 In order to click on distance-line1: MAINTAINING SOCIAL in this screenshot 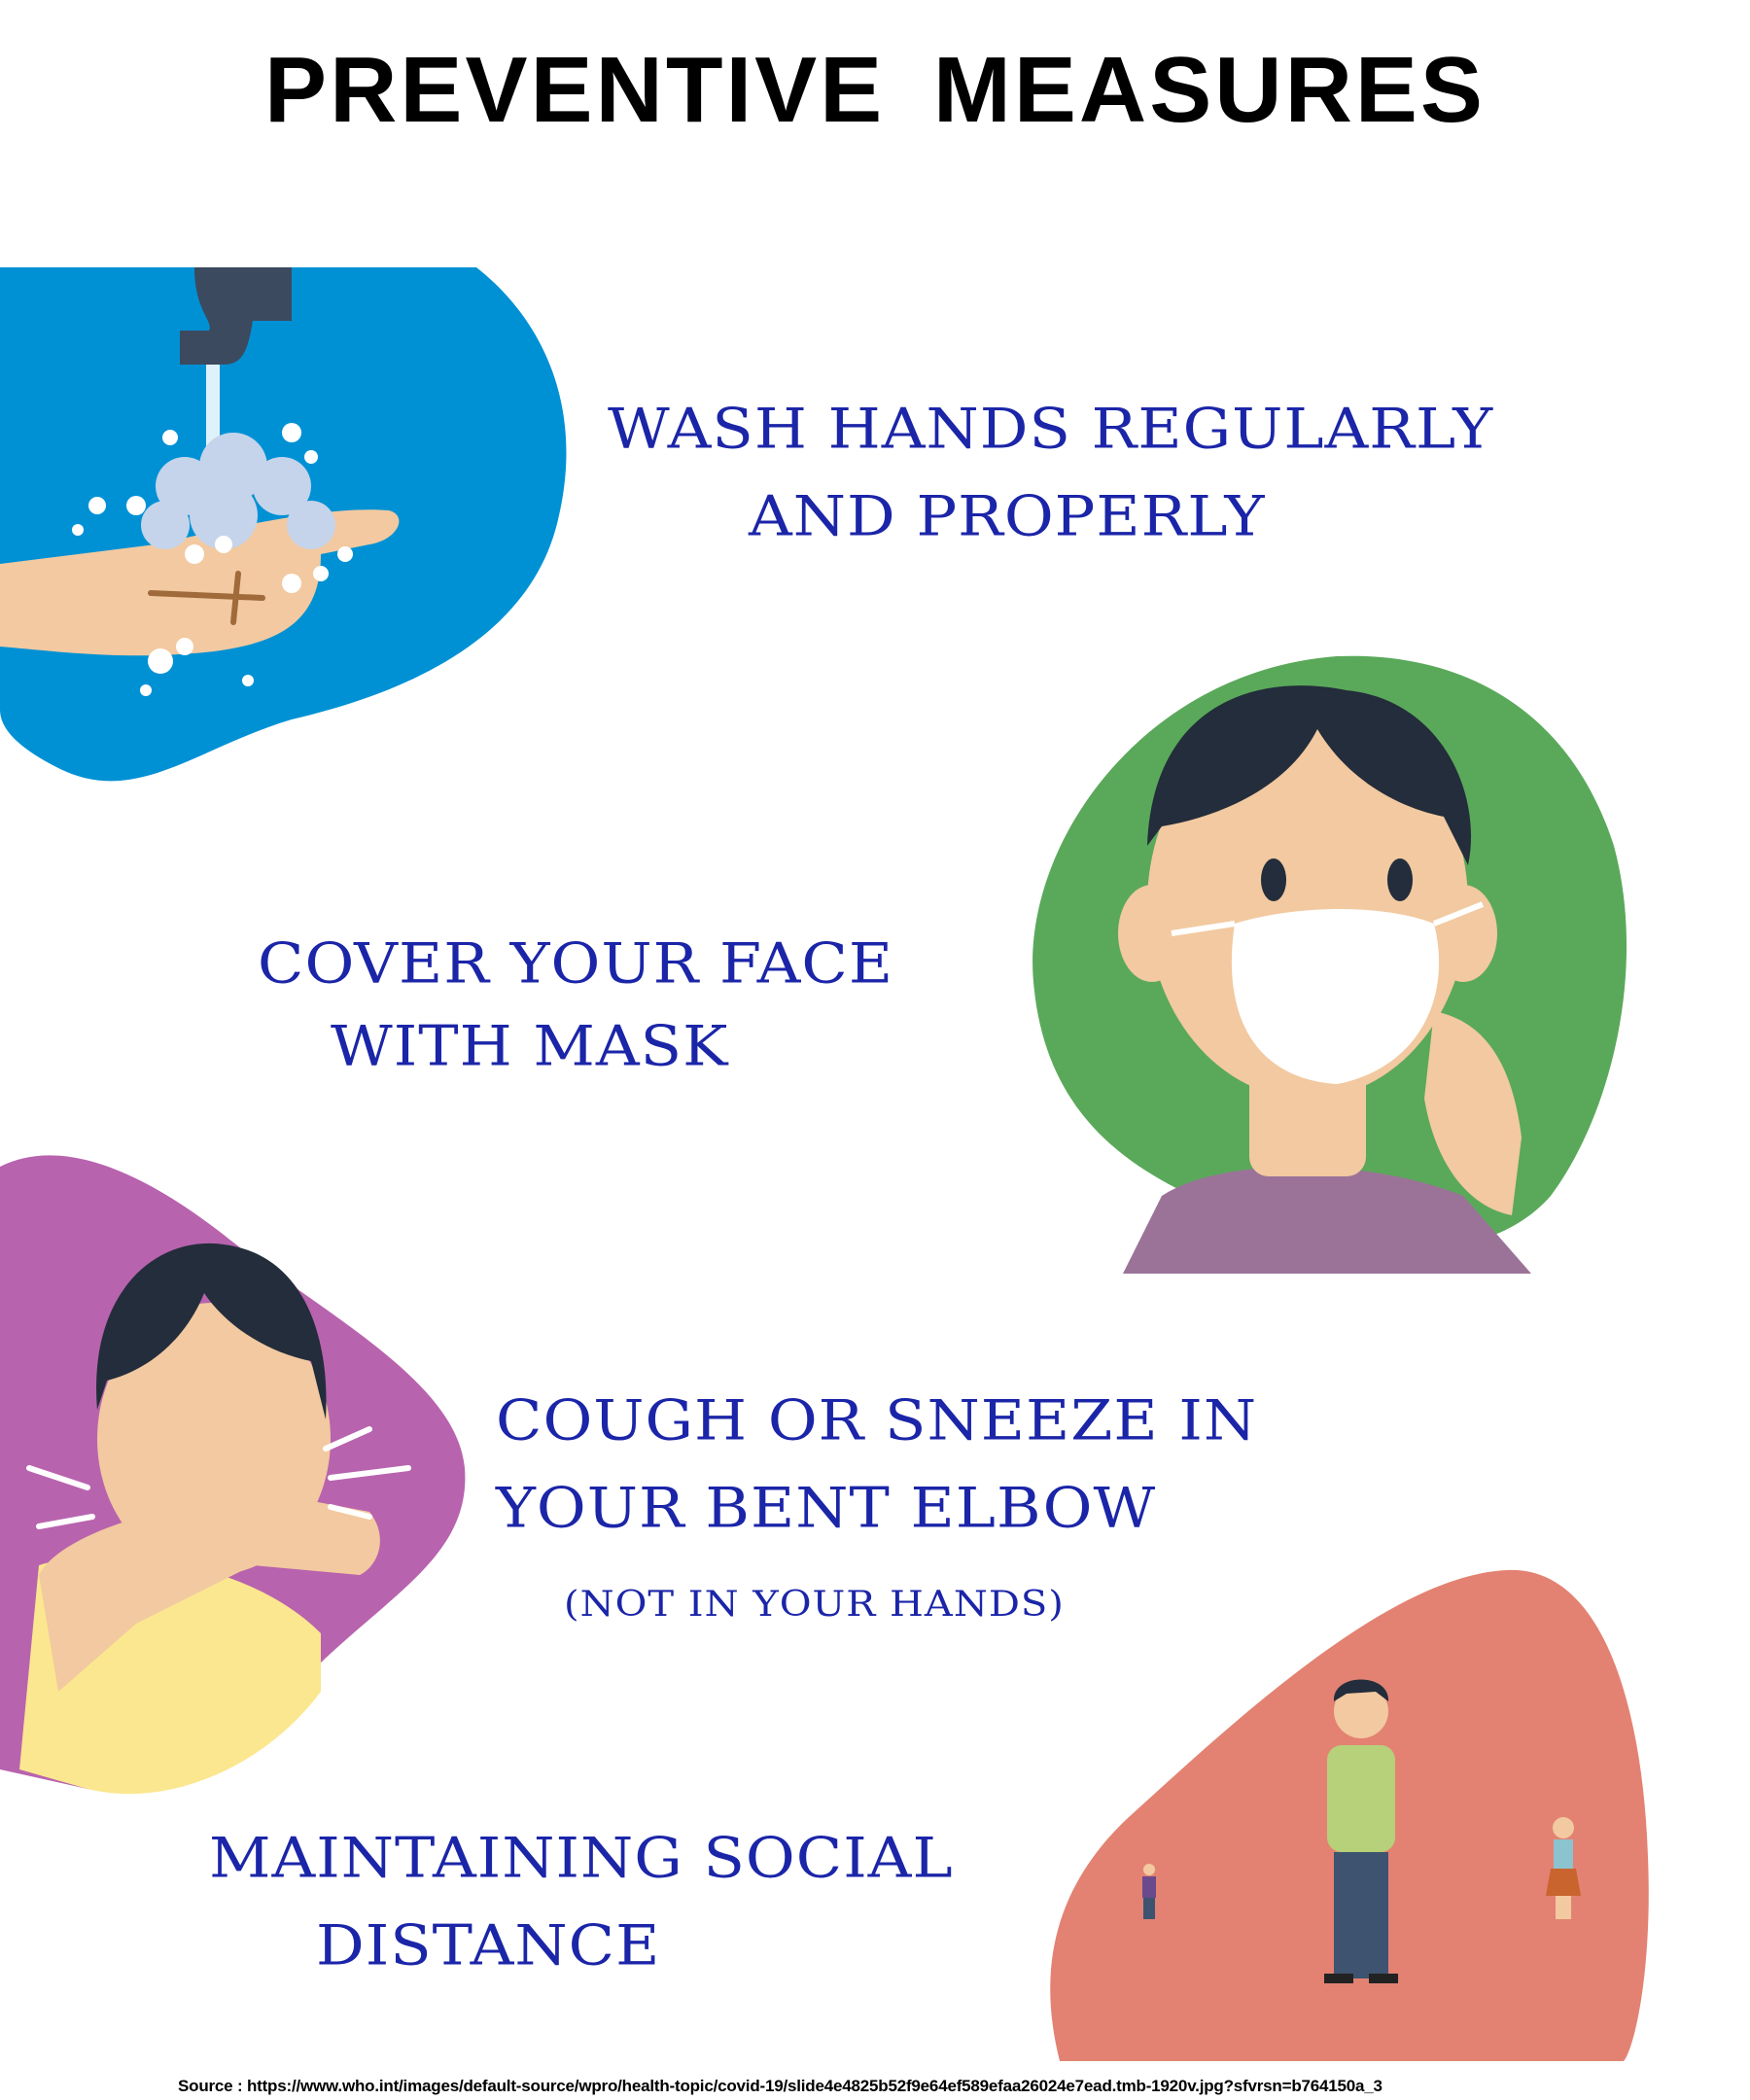, I will do `click(581, 1857)`.